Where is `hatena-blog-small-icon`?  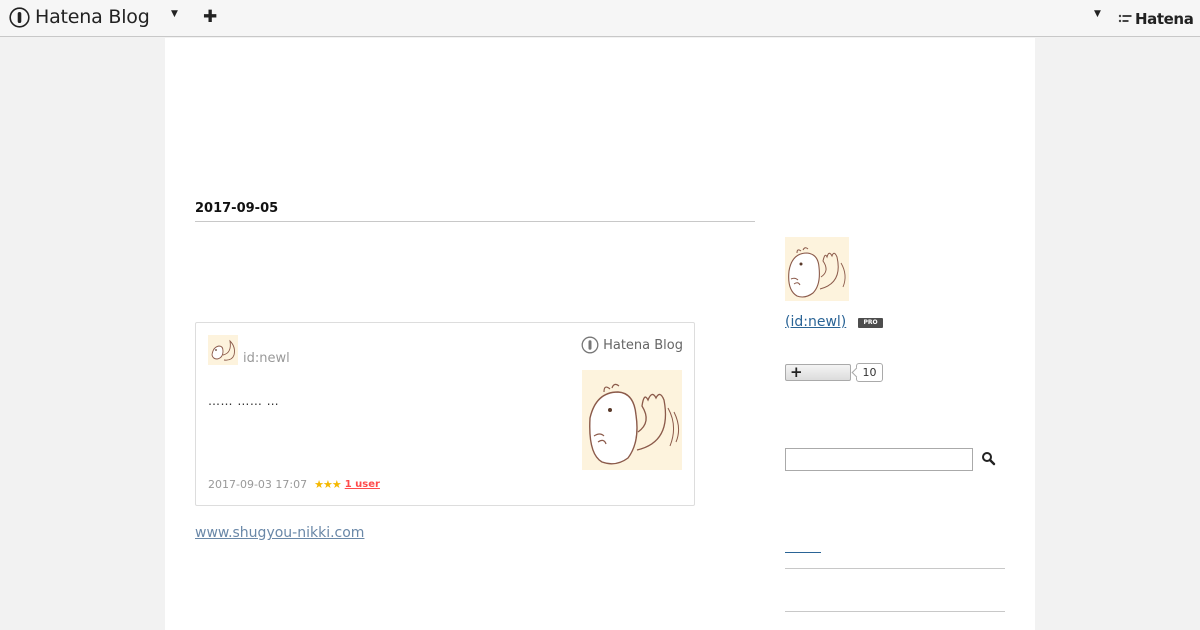
hatena-blog-small-icon is located at coordinates (590, 345).